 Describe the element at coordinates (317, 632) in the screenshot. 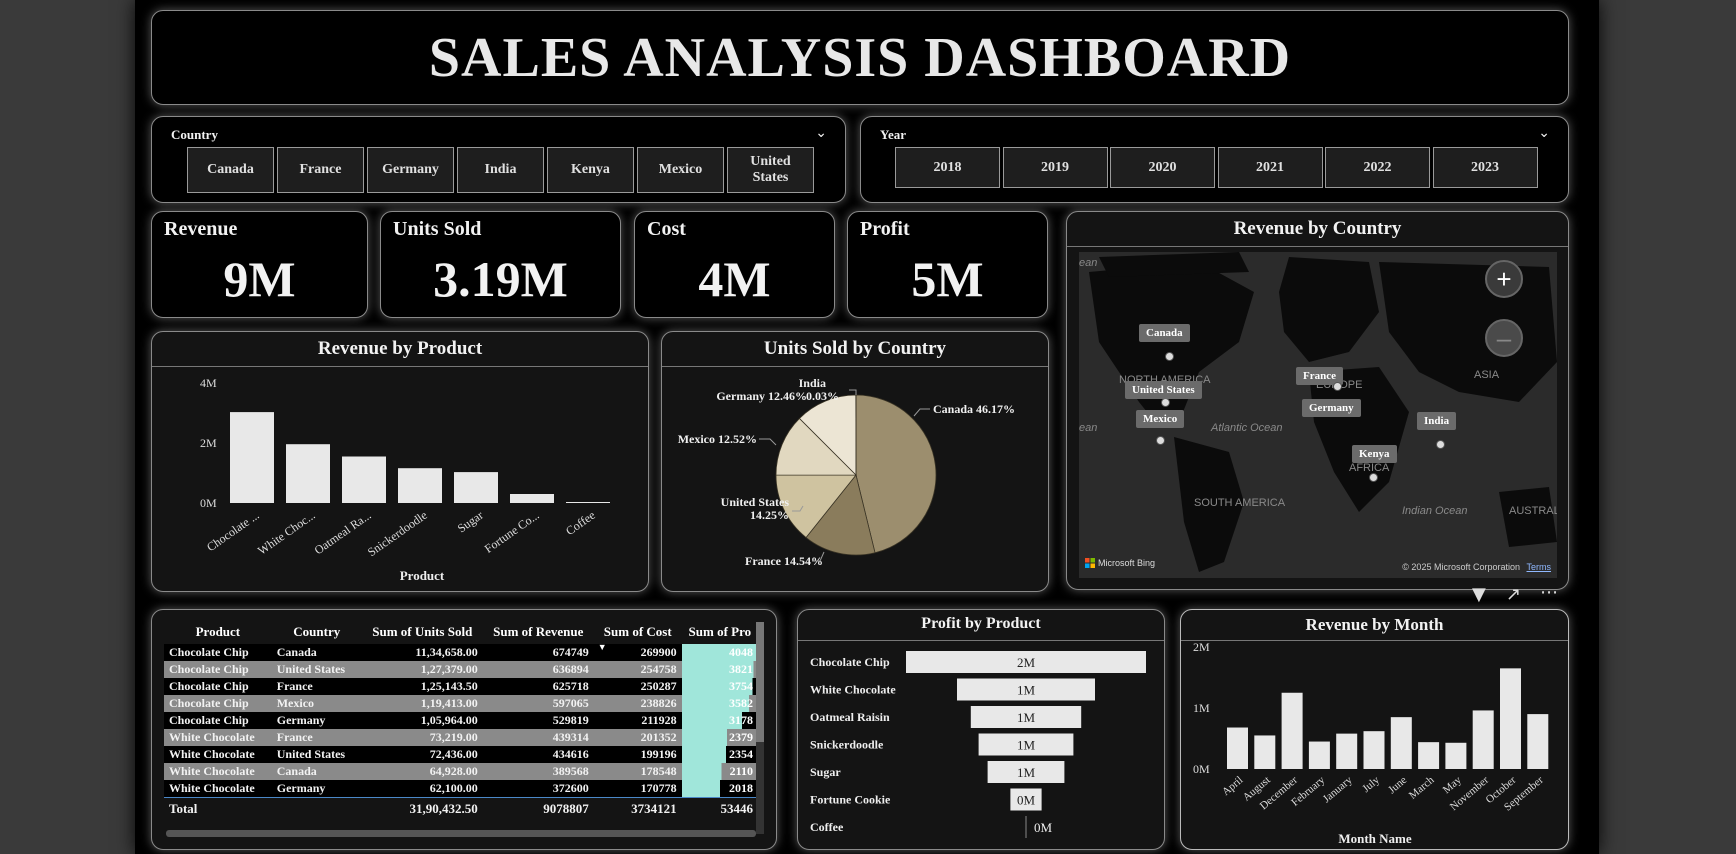

I see `column-header: Country` at that location.